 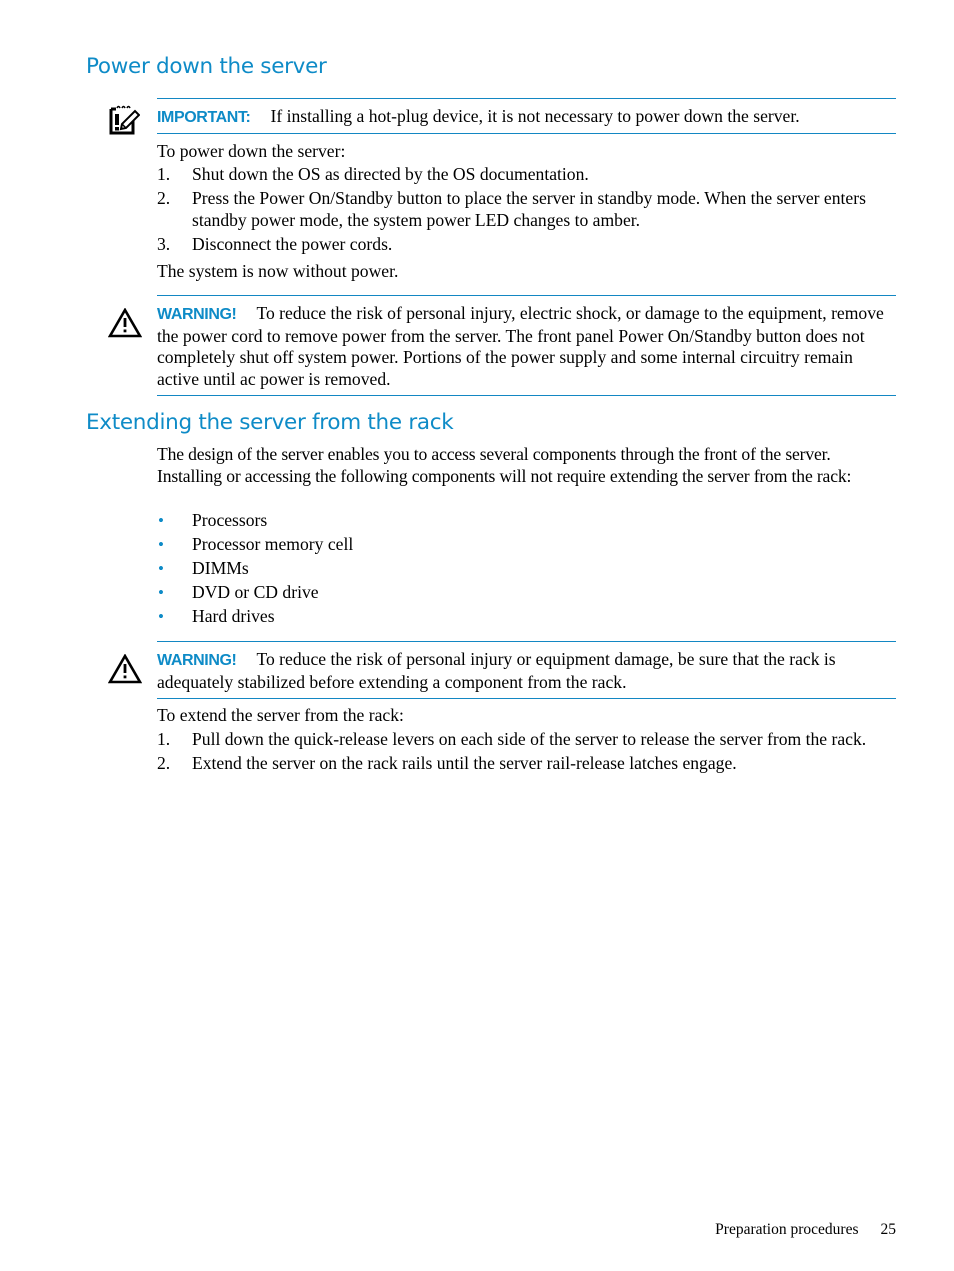 What do you see at coordinates (206, 66) in the screenshot?
I see `section-heading-power-down: Power down the server` at bounding box center [206, 66].